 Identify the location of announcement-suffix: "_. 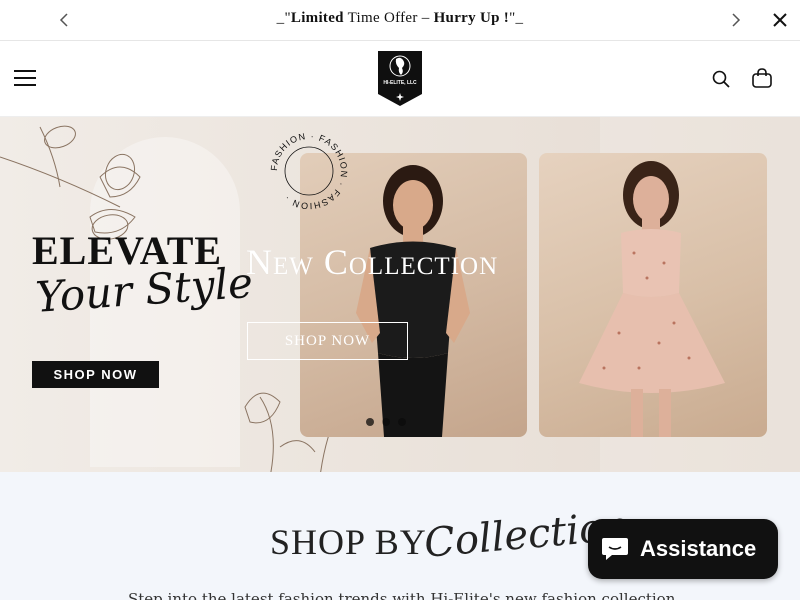
(516, 18).